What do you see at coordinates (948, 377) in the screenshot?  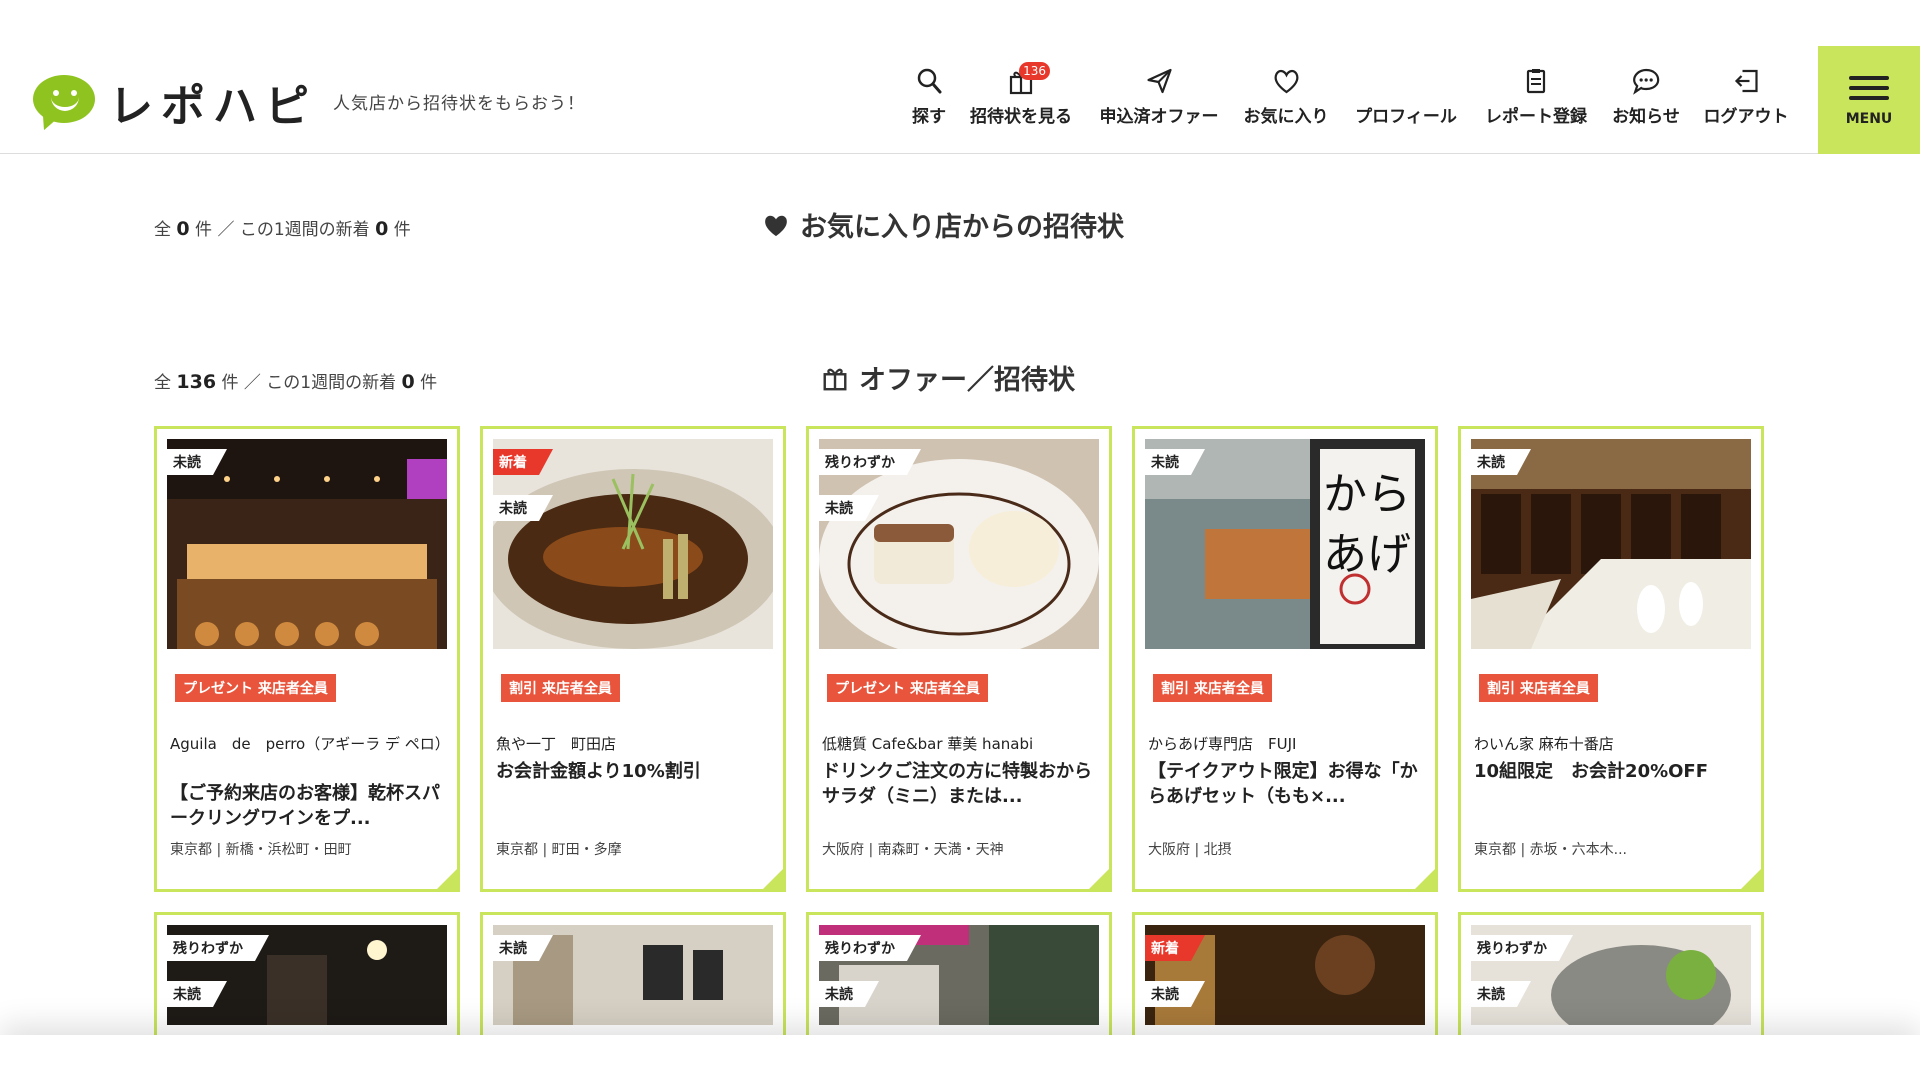 I see `offers-title: オファー／招待状` at bounding box center [948, 377].